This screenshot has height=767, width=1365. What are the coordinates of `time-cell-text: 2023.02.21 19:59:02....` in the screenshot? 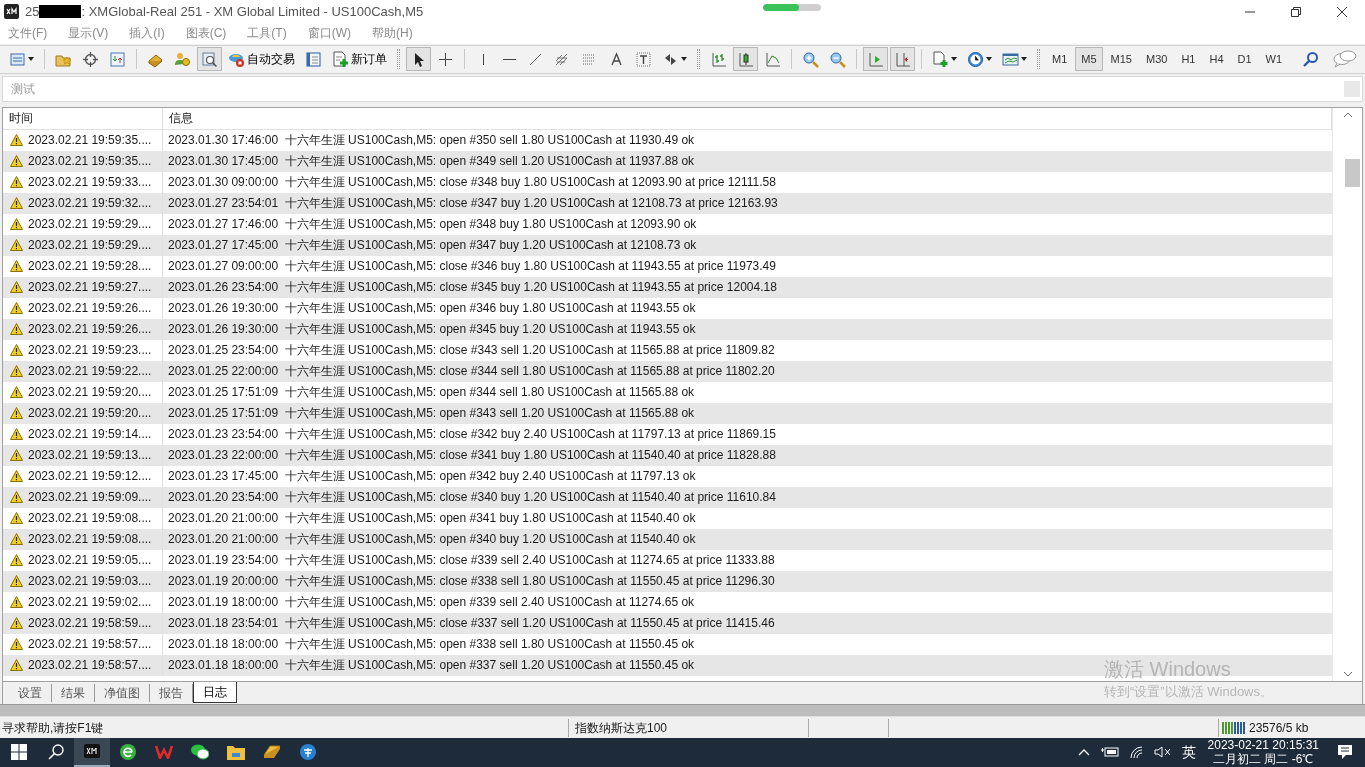 It's located at (90, 603).